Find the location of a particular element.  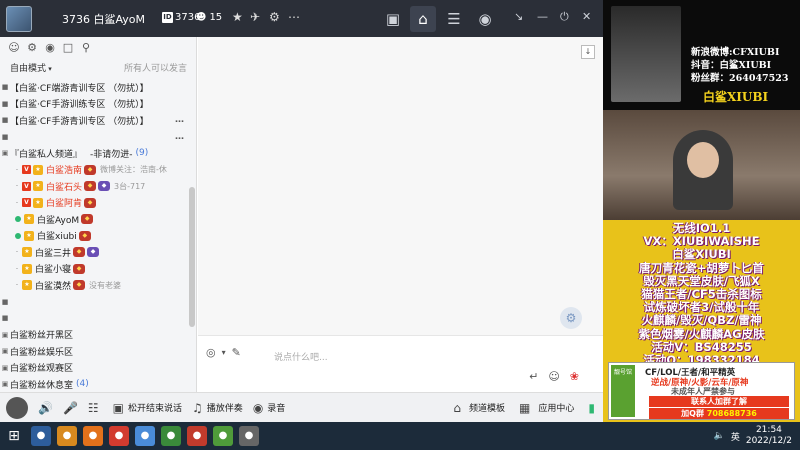

play-accompaniment-label: 播放伴奏 is located at coordinates (225, 407).